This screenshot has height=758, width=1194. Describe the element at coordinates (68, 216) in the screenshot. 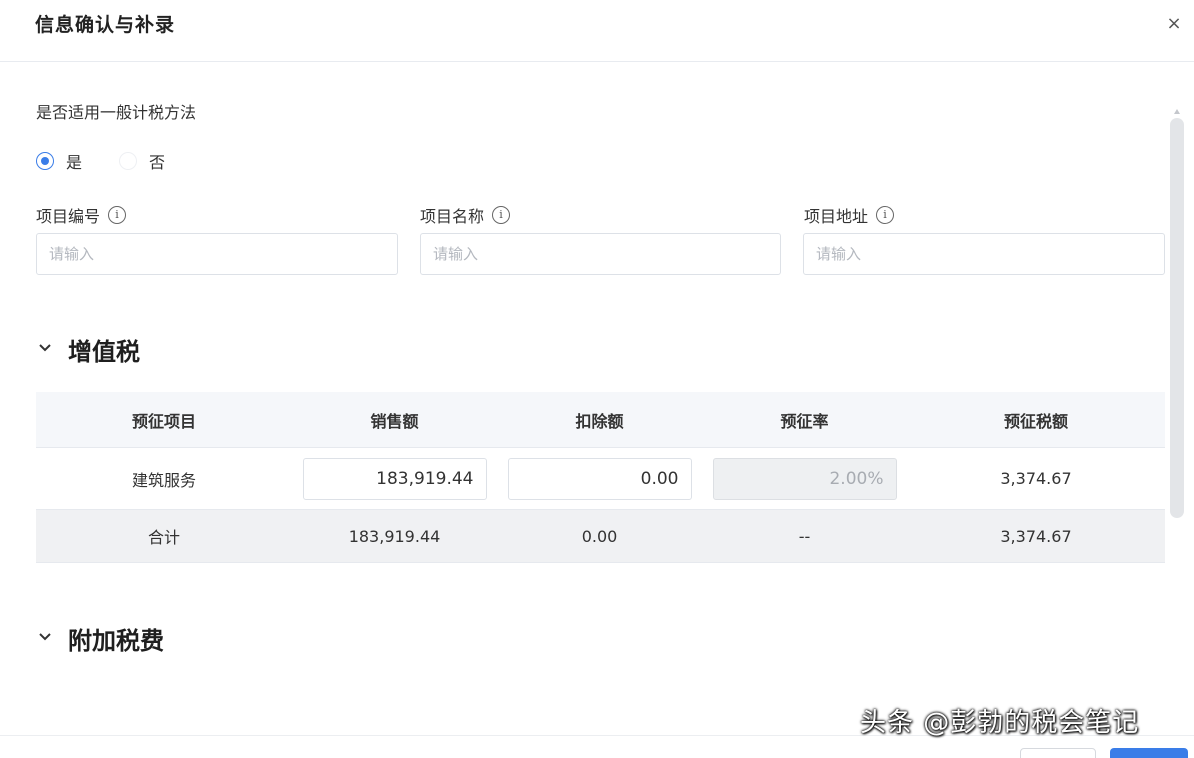

I see `project-number-label-text: 项目编号` at that location.